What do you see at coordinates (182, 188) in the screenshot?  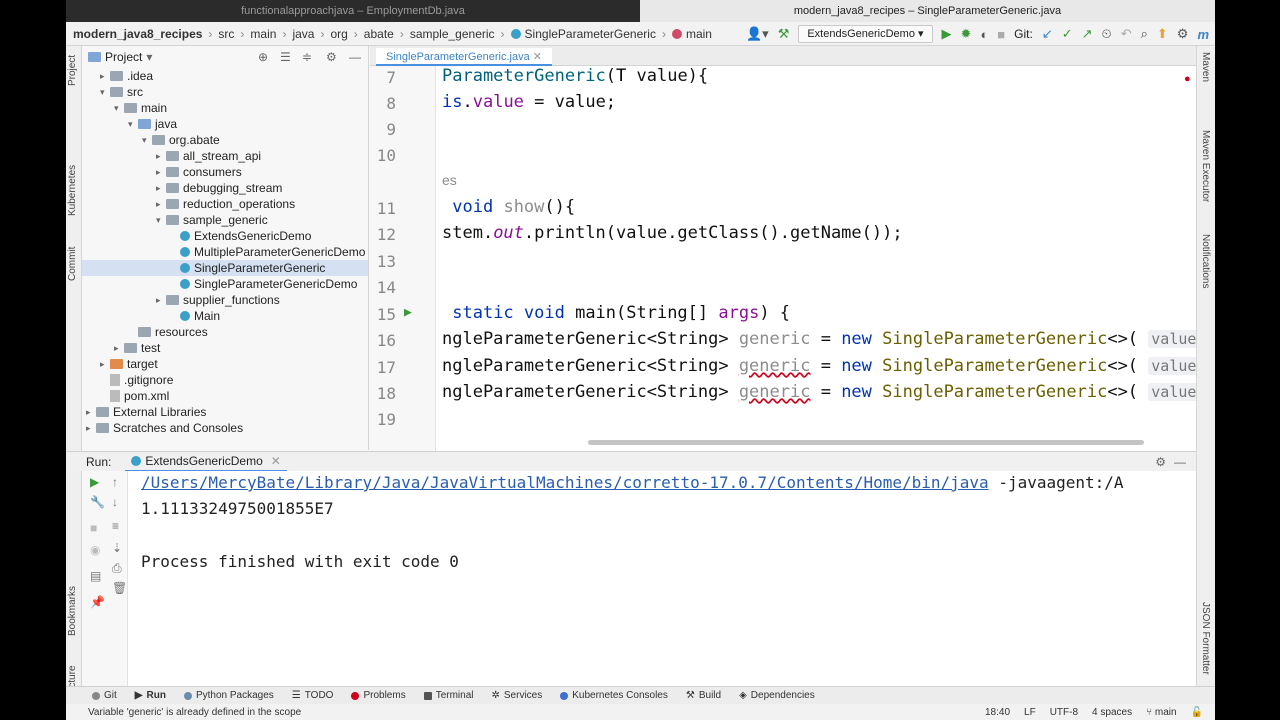 I see `tree-item: ▸ debugging_stream` at bounding box center [182, 188].